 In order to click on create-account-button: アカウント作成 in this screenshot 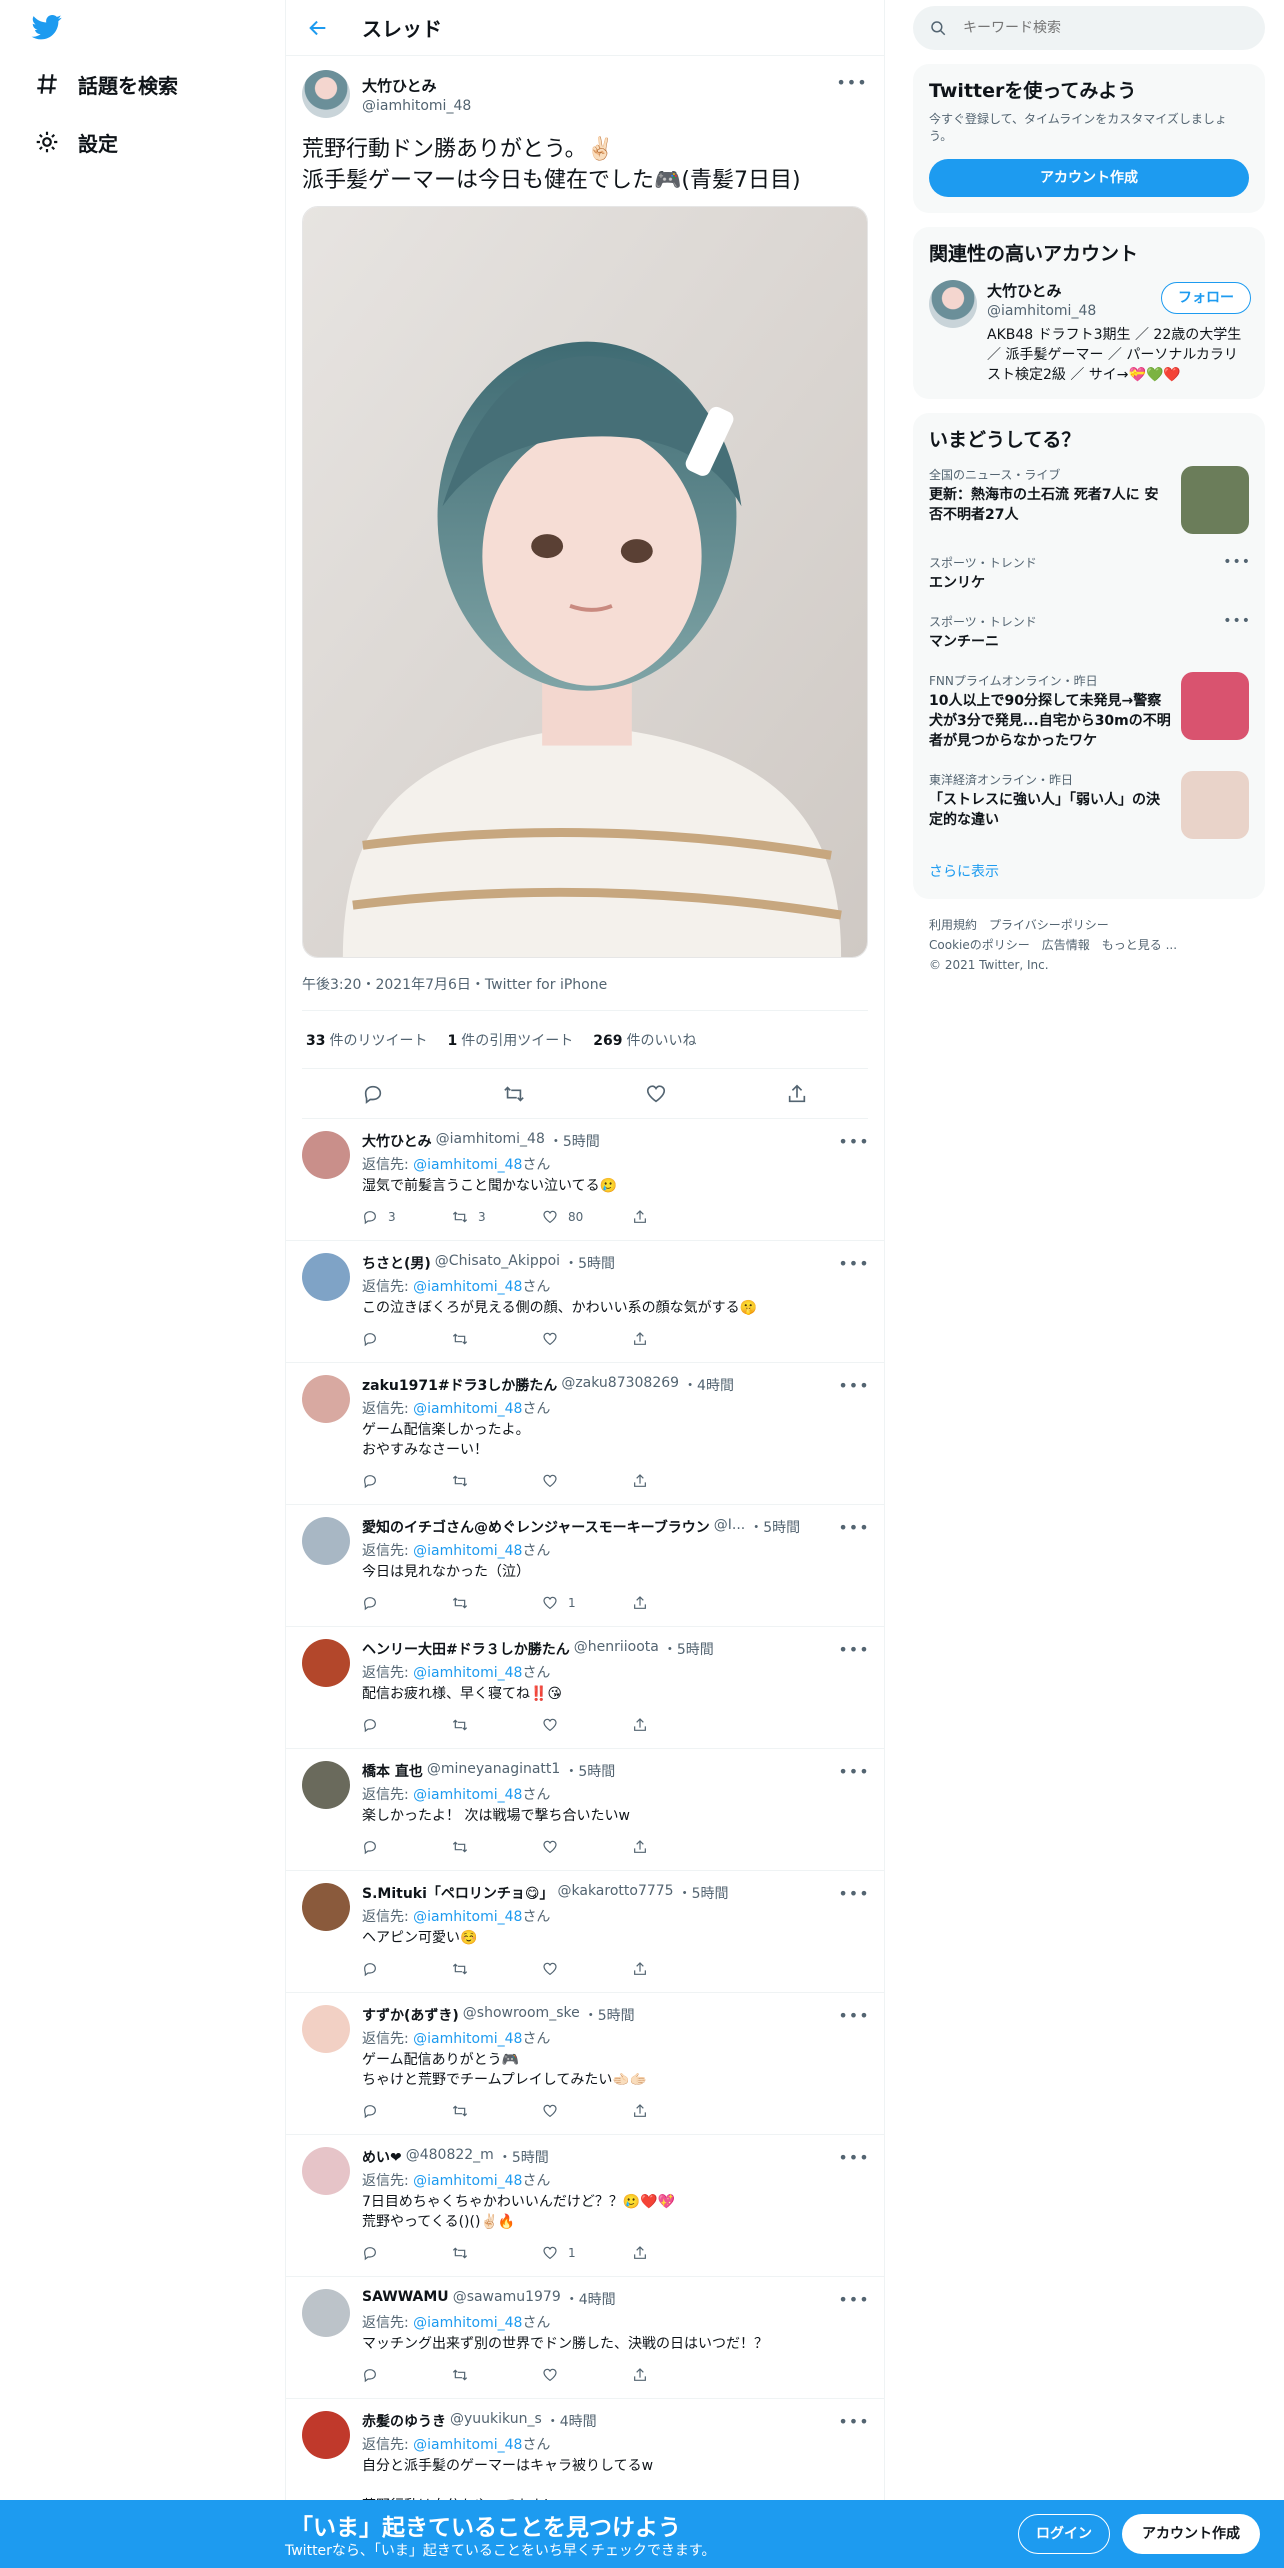, I will do `click(1089, 178)`.